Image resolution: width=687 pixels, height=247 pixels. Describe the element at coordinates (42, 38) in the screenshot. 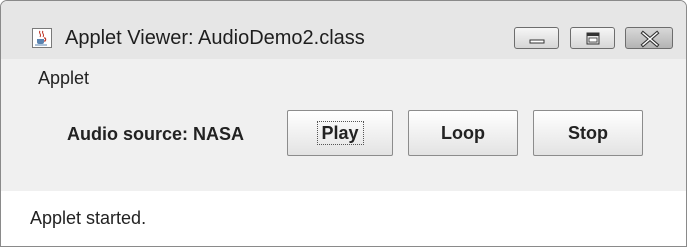

I see `java-cup-icon` at that location.